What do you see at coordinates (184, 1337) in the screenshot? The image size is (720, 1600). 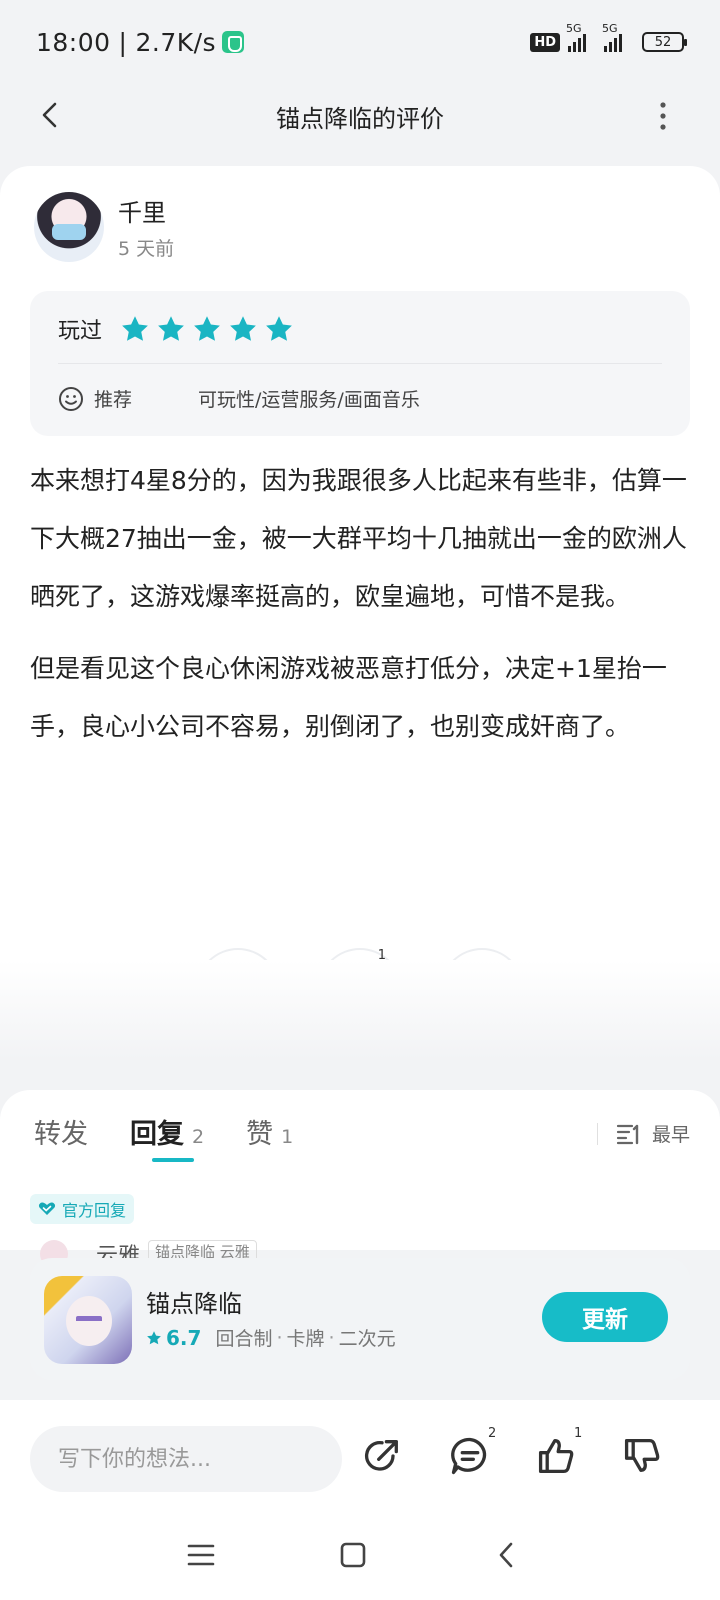 I see `app-score: 6.7` at bounding box center [184, 1337].